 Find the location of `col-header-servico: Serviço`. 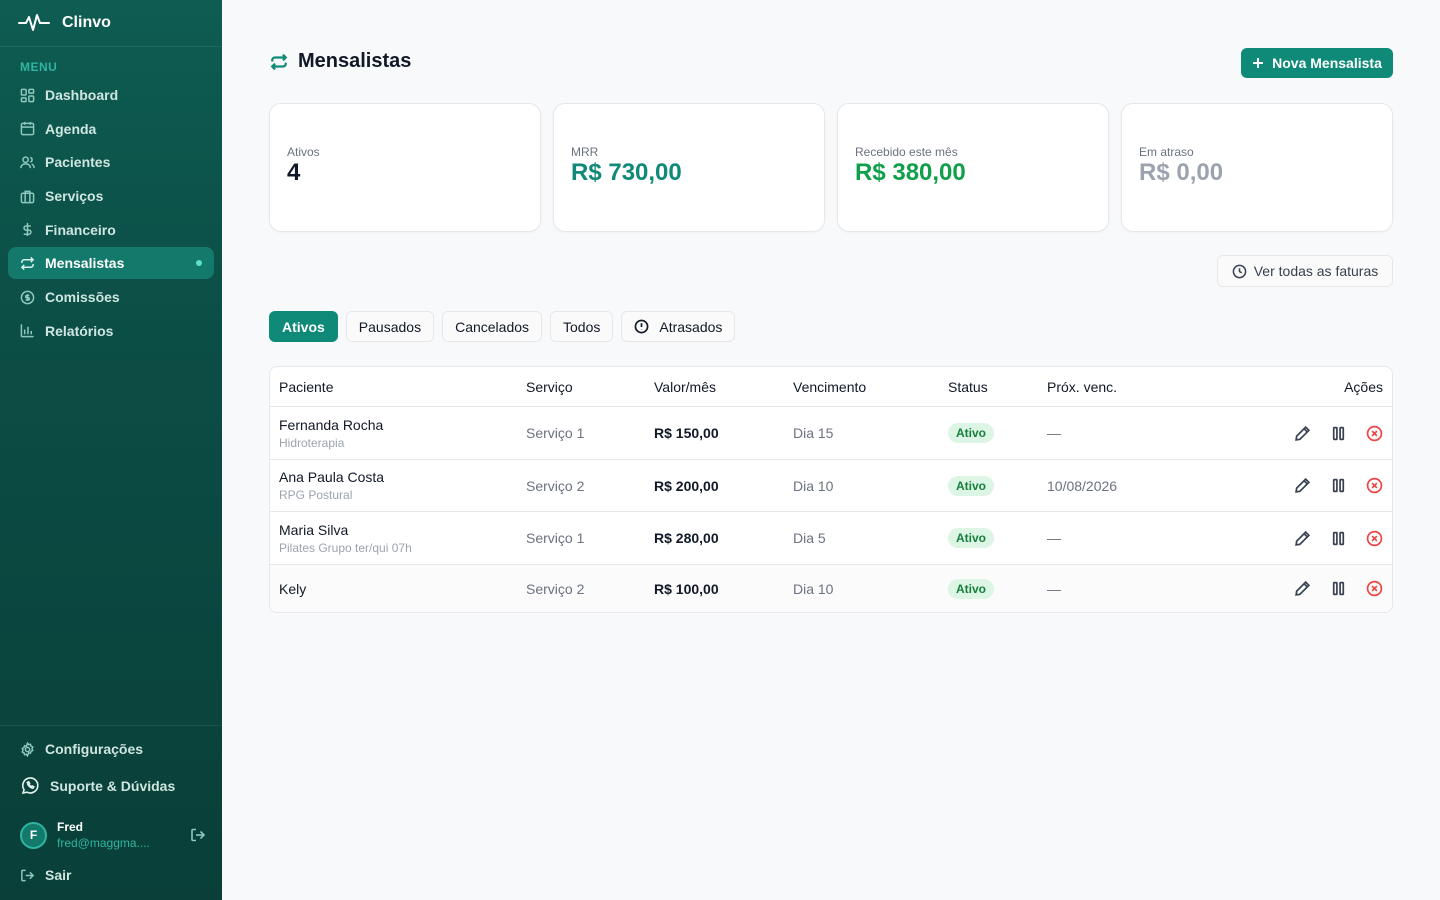

col-header-servico: Serviço is located at coordinates (590, 387).